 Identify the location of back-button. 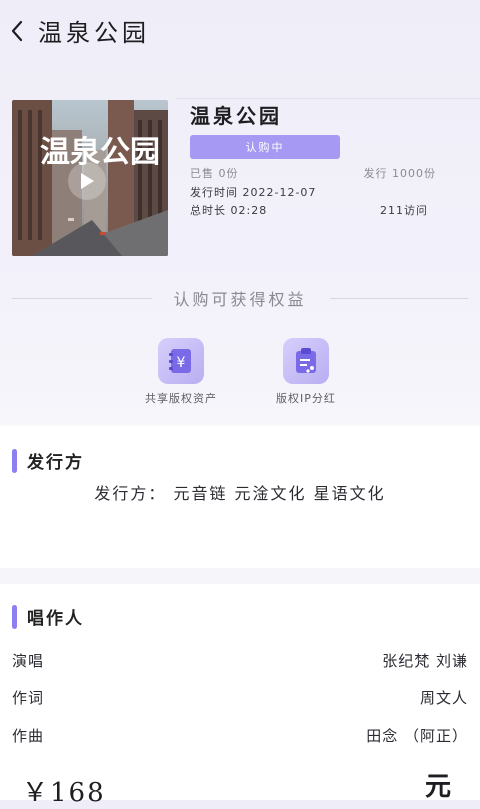
(17, 31).